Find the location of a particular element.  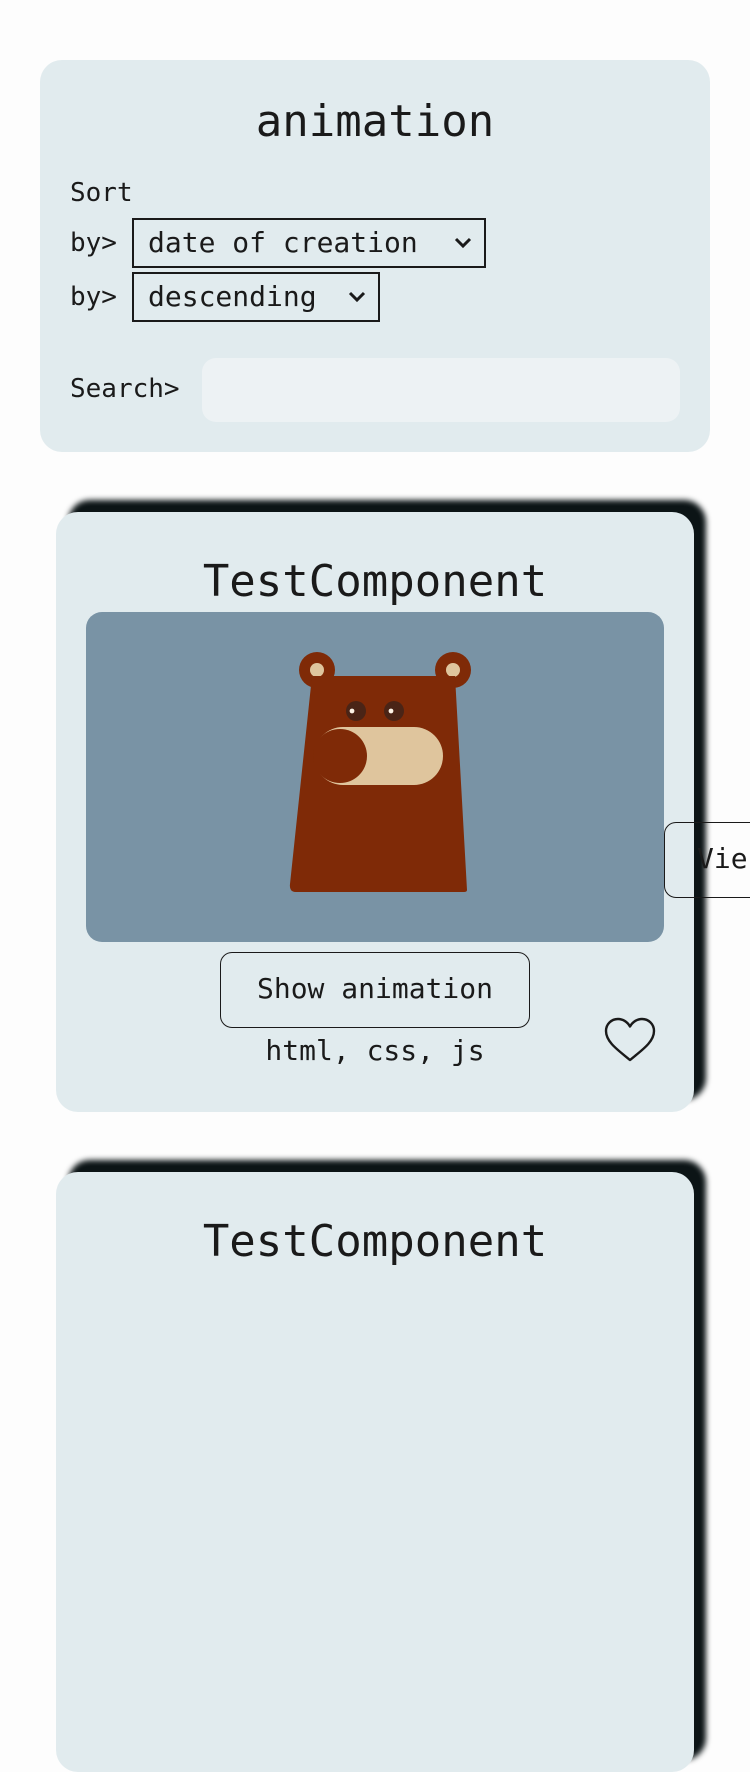

animation-preview is located at coordinates (375, 777).